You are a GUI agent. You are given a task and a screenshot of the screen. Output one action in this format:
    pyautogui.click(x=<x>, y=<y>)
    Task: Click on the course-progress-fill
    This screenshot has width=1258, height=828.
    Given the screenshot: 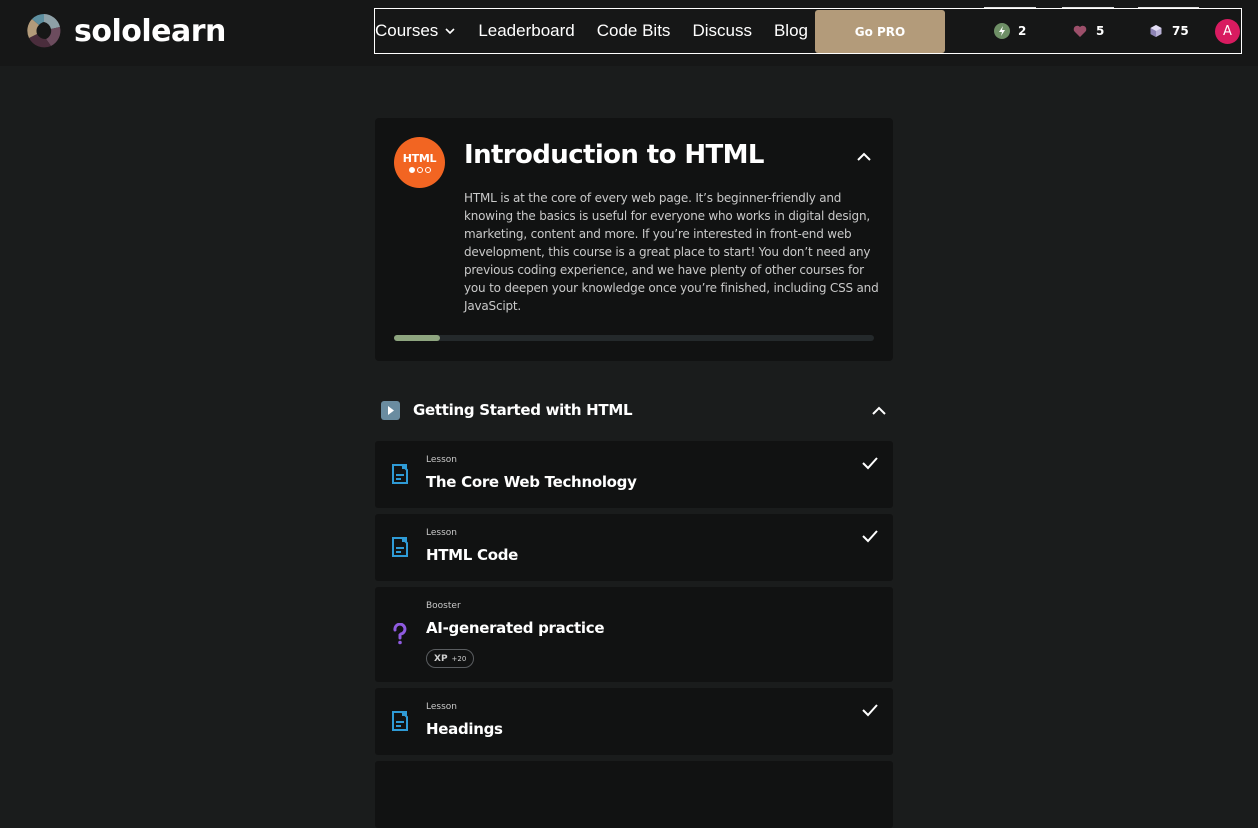 What is the action you would take?
    pyautogui.click(x=417, y=338)
    